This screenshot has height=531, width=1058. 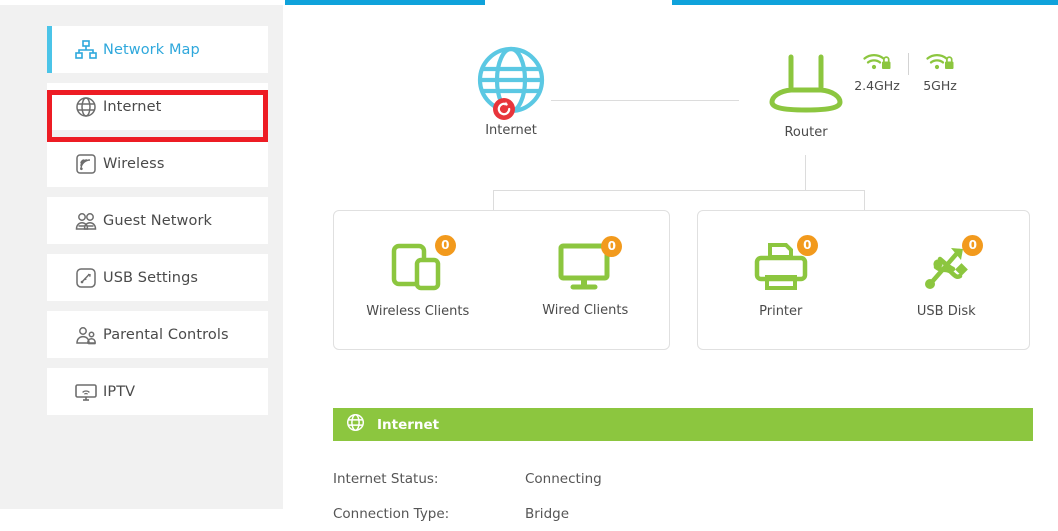 I want to click on client-wireless: 0 Wireless Clients, so click(x=418, y=277).